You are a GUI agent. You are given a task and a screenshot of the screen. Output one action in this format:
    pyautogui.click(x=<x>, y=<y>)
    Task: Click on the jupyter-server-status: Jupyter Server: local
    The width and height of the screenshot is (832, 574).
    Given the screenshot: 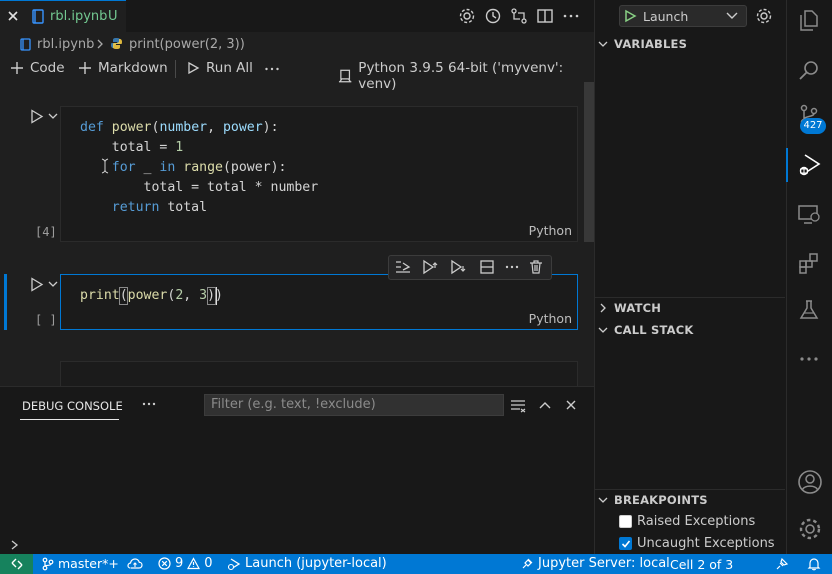 What is the action you would take?
    pyautogui.click(x=595, y=563)
    